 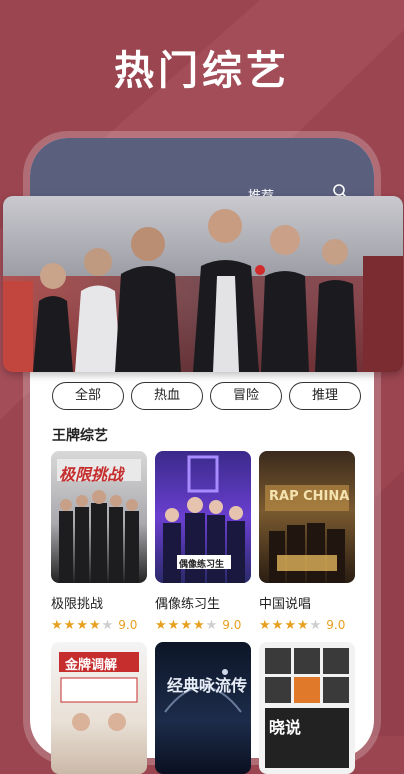 I want to click on poster-title: 晓说, so click(x=285, y=727).